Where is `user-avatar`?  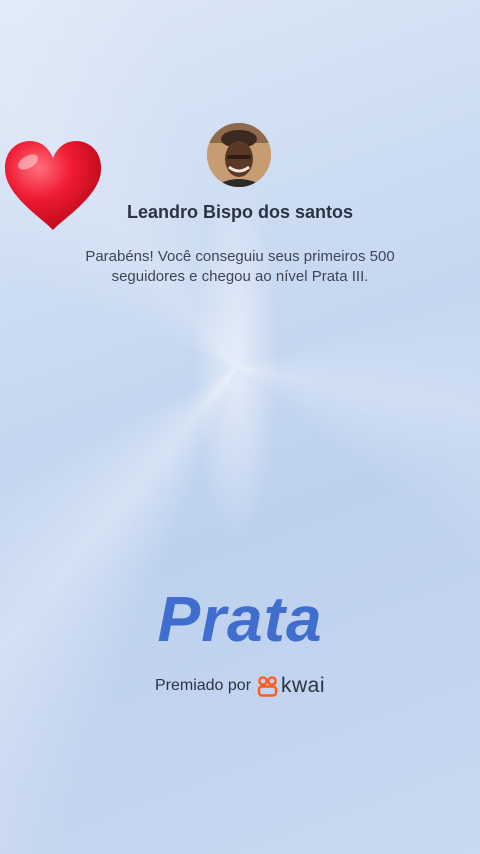
user-avatar is located at coordinates (239, 155).